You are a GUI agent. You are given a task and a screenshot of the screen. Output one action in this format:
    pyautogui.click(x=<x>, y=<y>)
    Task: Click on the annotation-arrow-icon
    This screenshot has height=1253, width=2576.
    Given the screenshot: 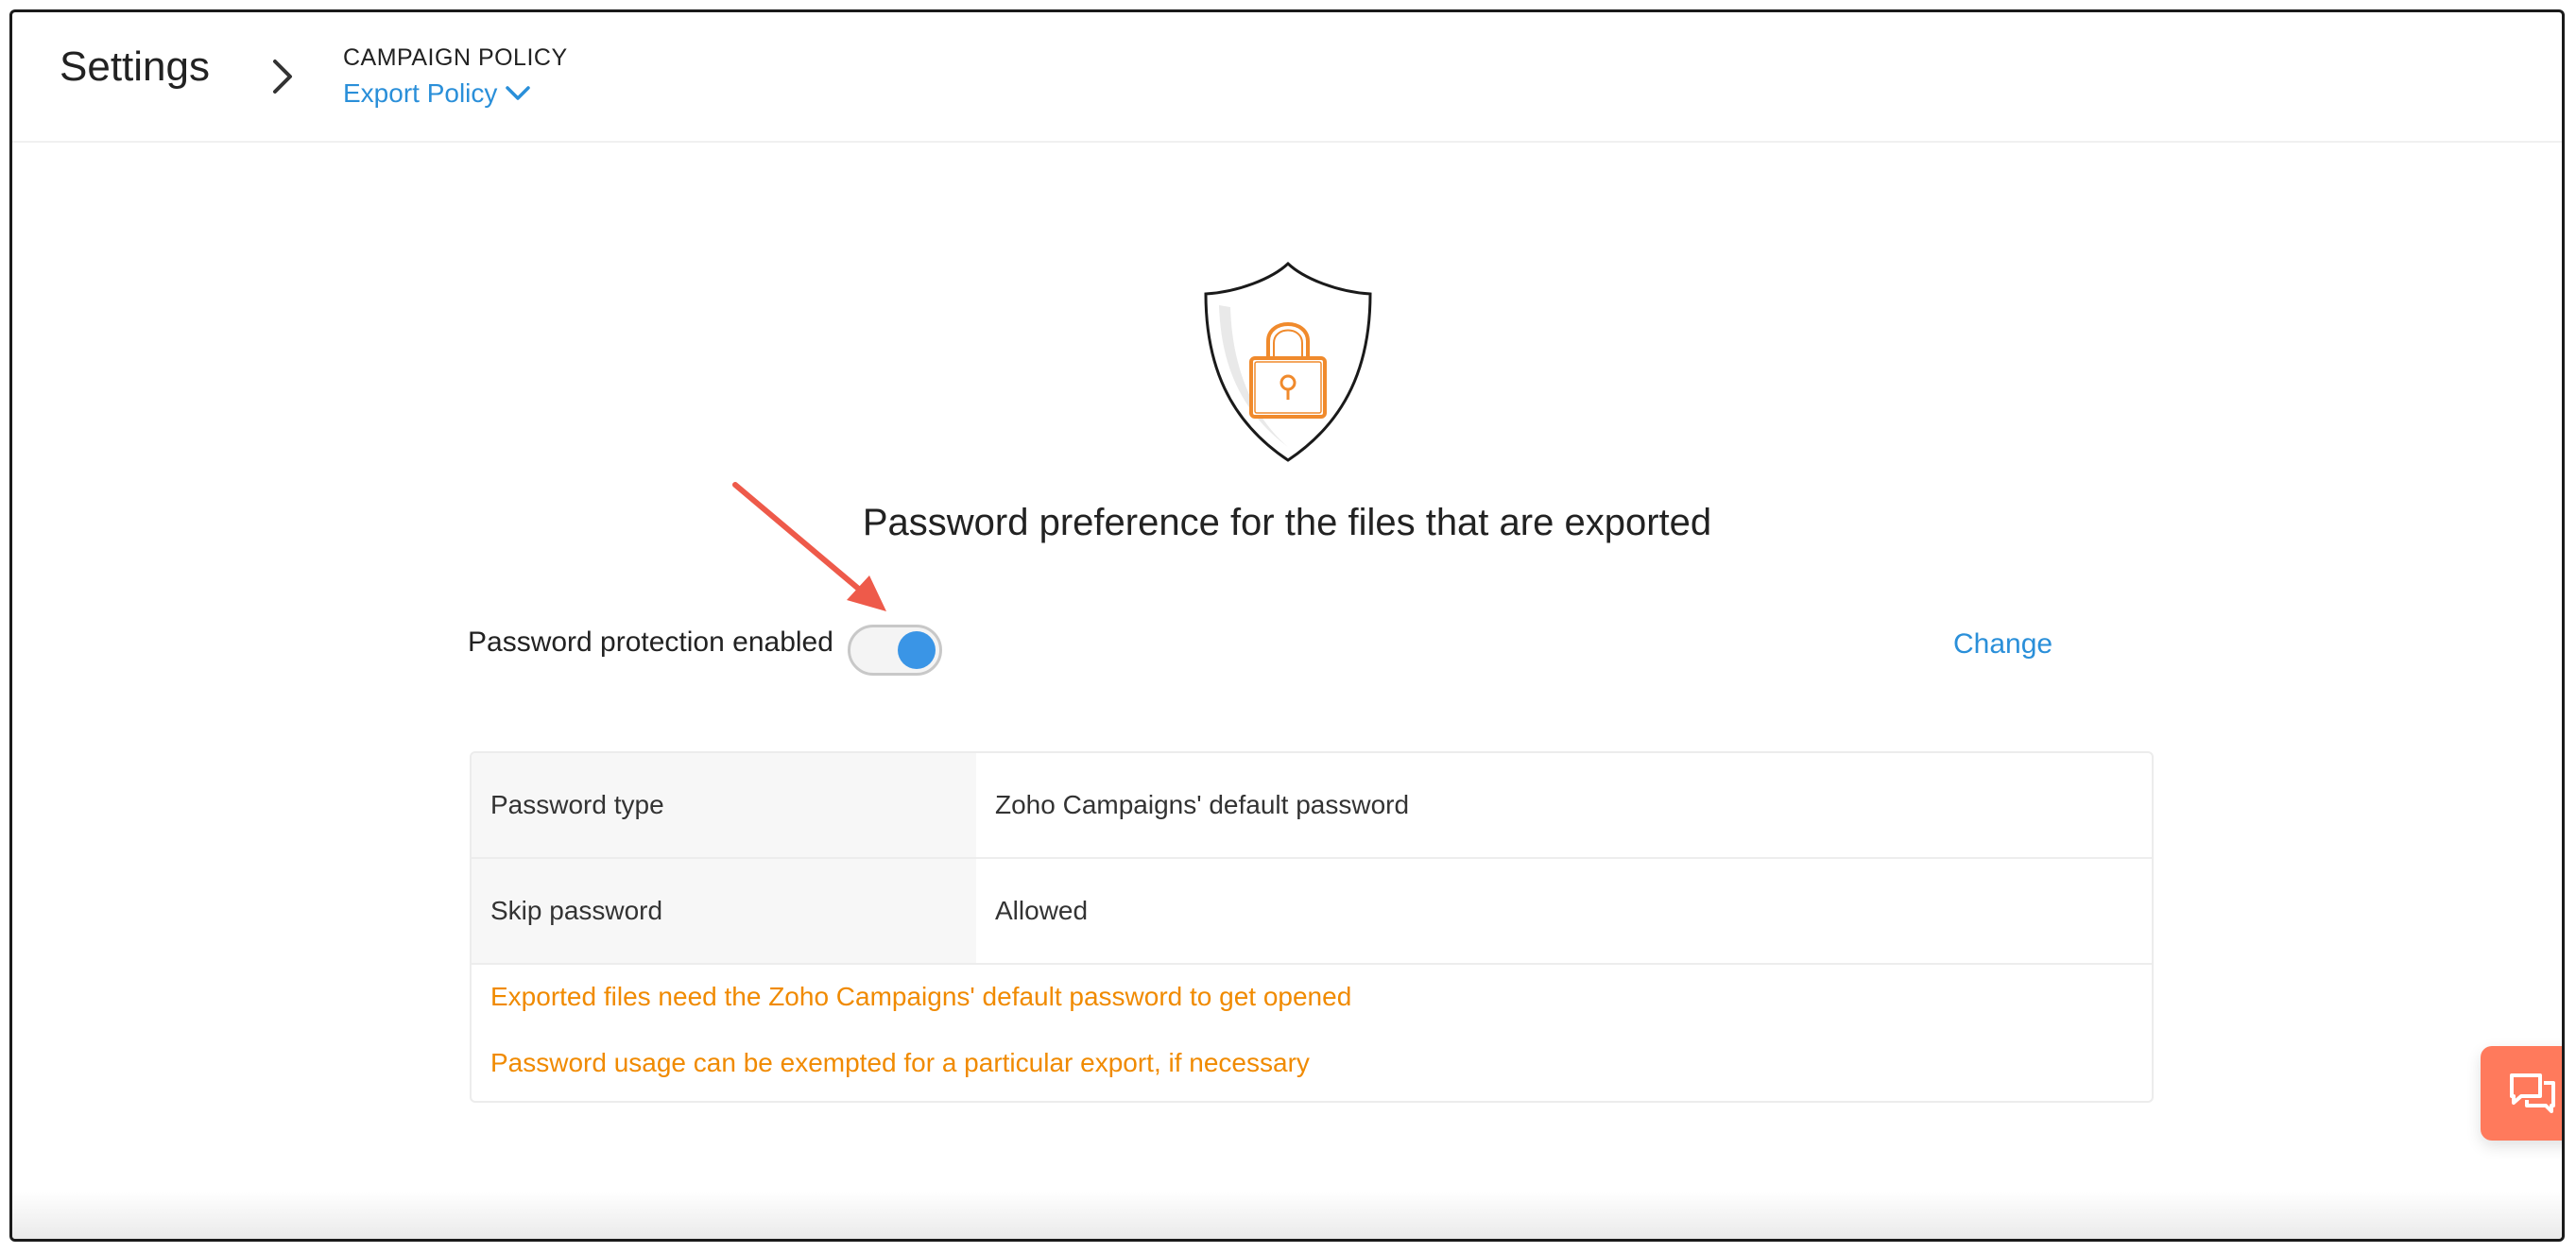 What is the action you would take?
    pyautogui.click(x=809, y=546)
    